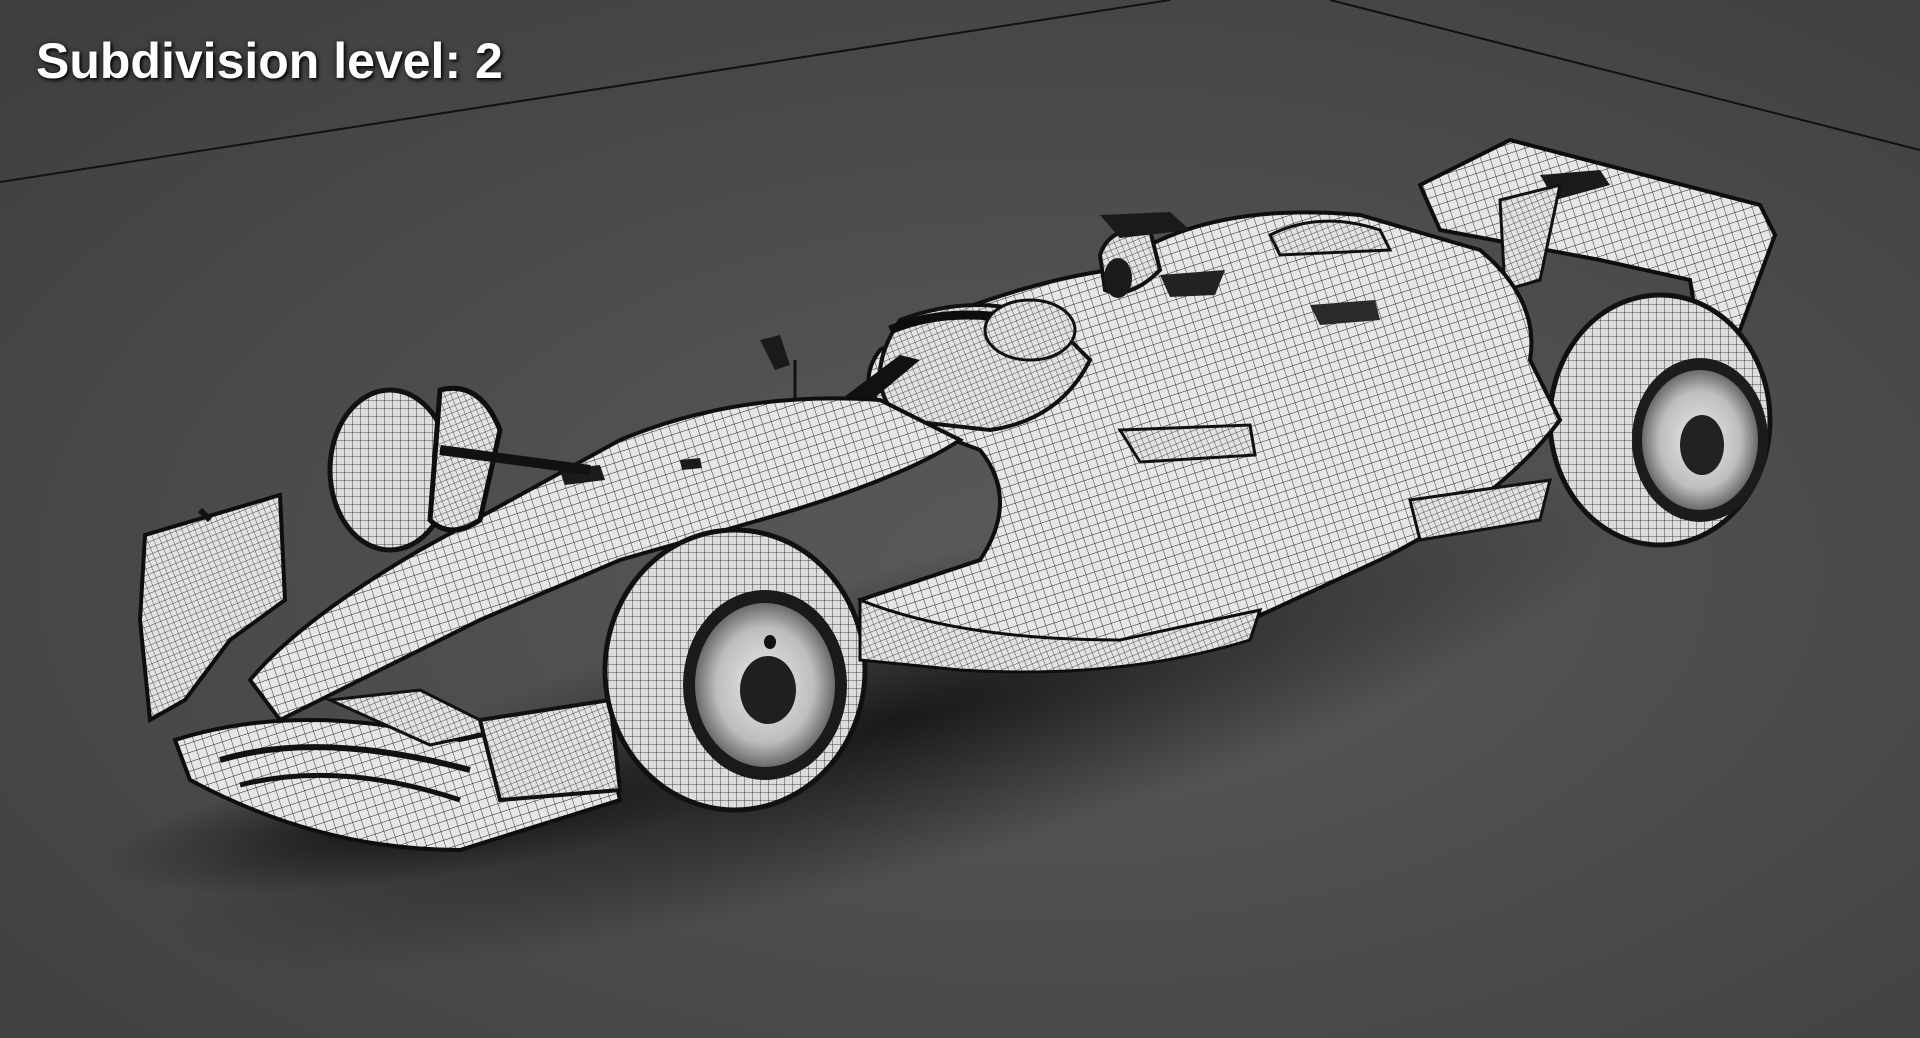  Describe the element at coordinates (269, 61) in the screenshot. I see `subdivision-level-label: Subdivision level: 2` at that location.